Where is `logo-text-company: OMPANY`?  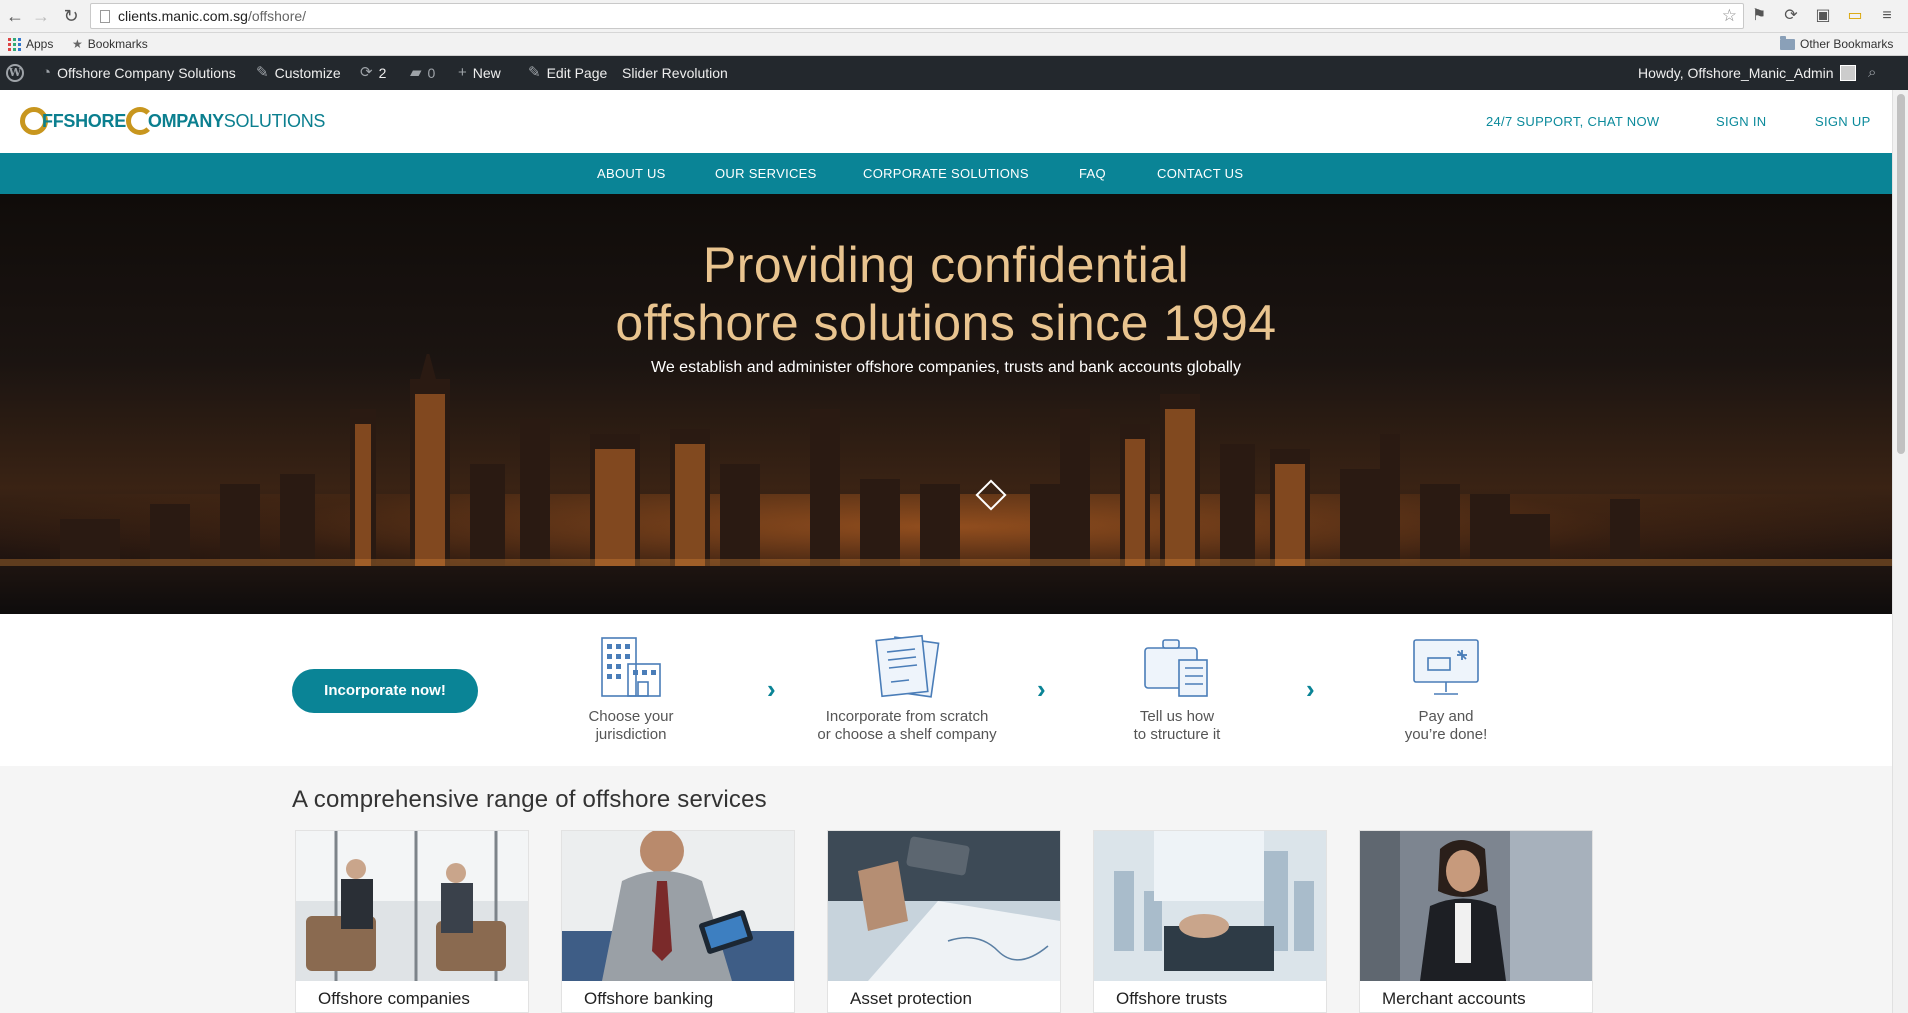
logo-text-company: OMPANY is located at coordinates (185, 120).